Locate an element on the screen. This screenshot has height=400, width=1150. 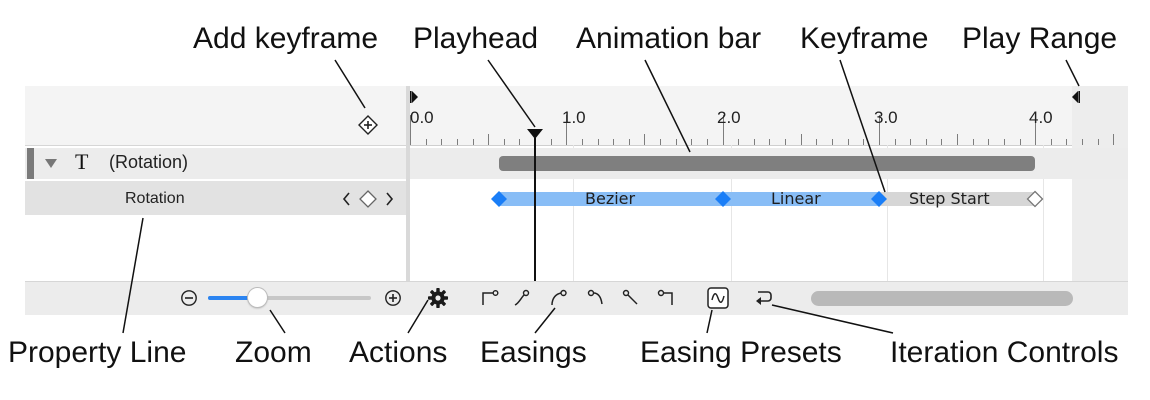
playhead-line is located at coordinates (535, 209).